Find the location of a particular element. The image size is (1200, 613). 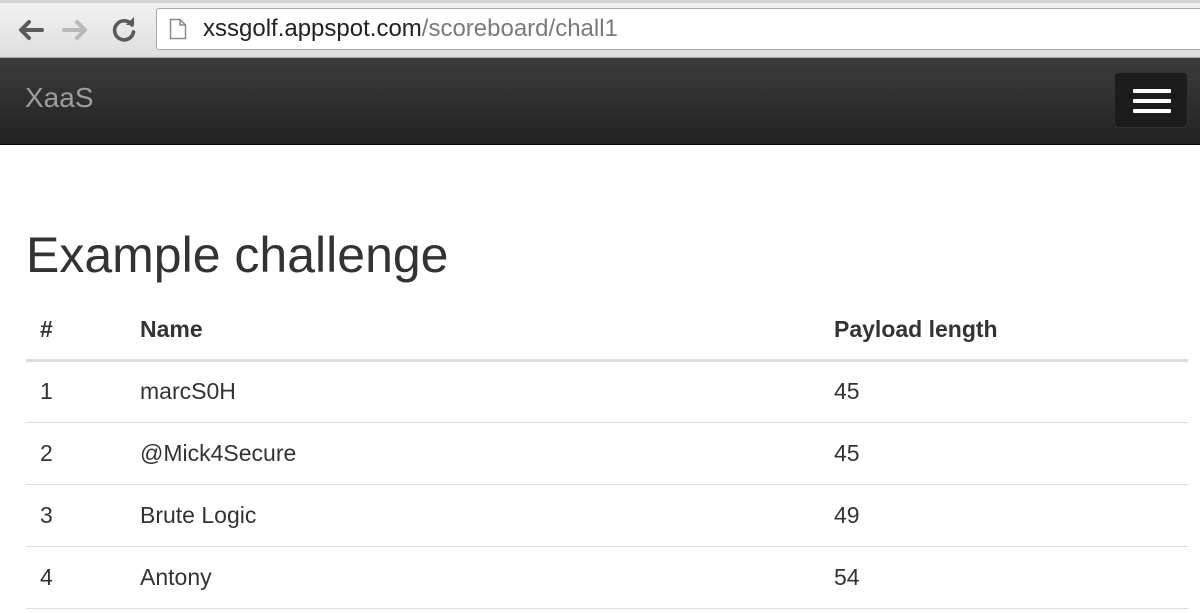

table-row: 2 @Mick4Secure 45 is located at coordinates (607, 453).